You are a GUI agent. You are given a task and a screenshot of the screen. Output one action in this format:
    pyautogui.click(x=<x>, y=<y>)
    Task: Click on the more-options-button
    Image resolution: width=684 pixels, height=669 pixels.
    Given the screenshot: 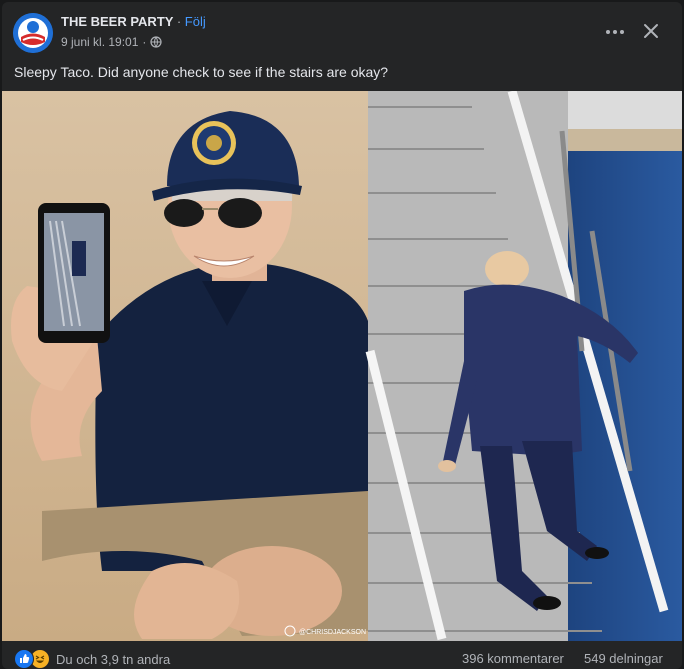 What is the action you would take?
    pyautogui.click(x=615, y=32)
    